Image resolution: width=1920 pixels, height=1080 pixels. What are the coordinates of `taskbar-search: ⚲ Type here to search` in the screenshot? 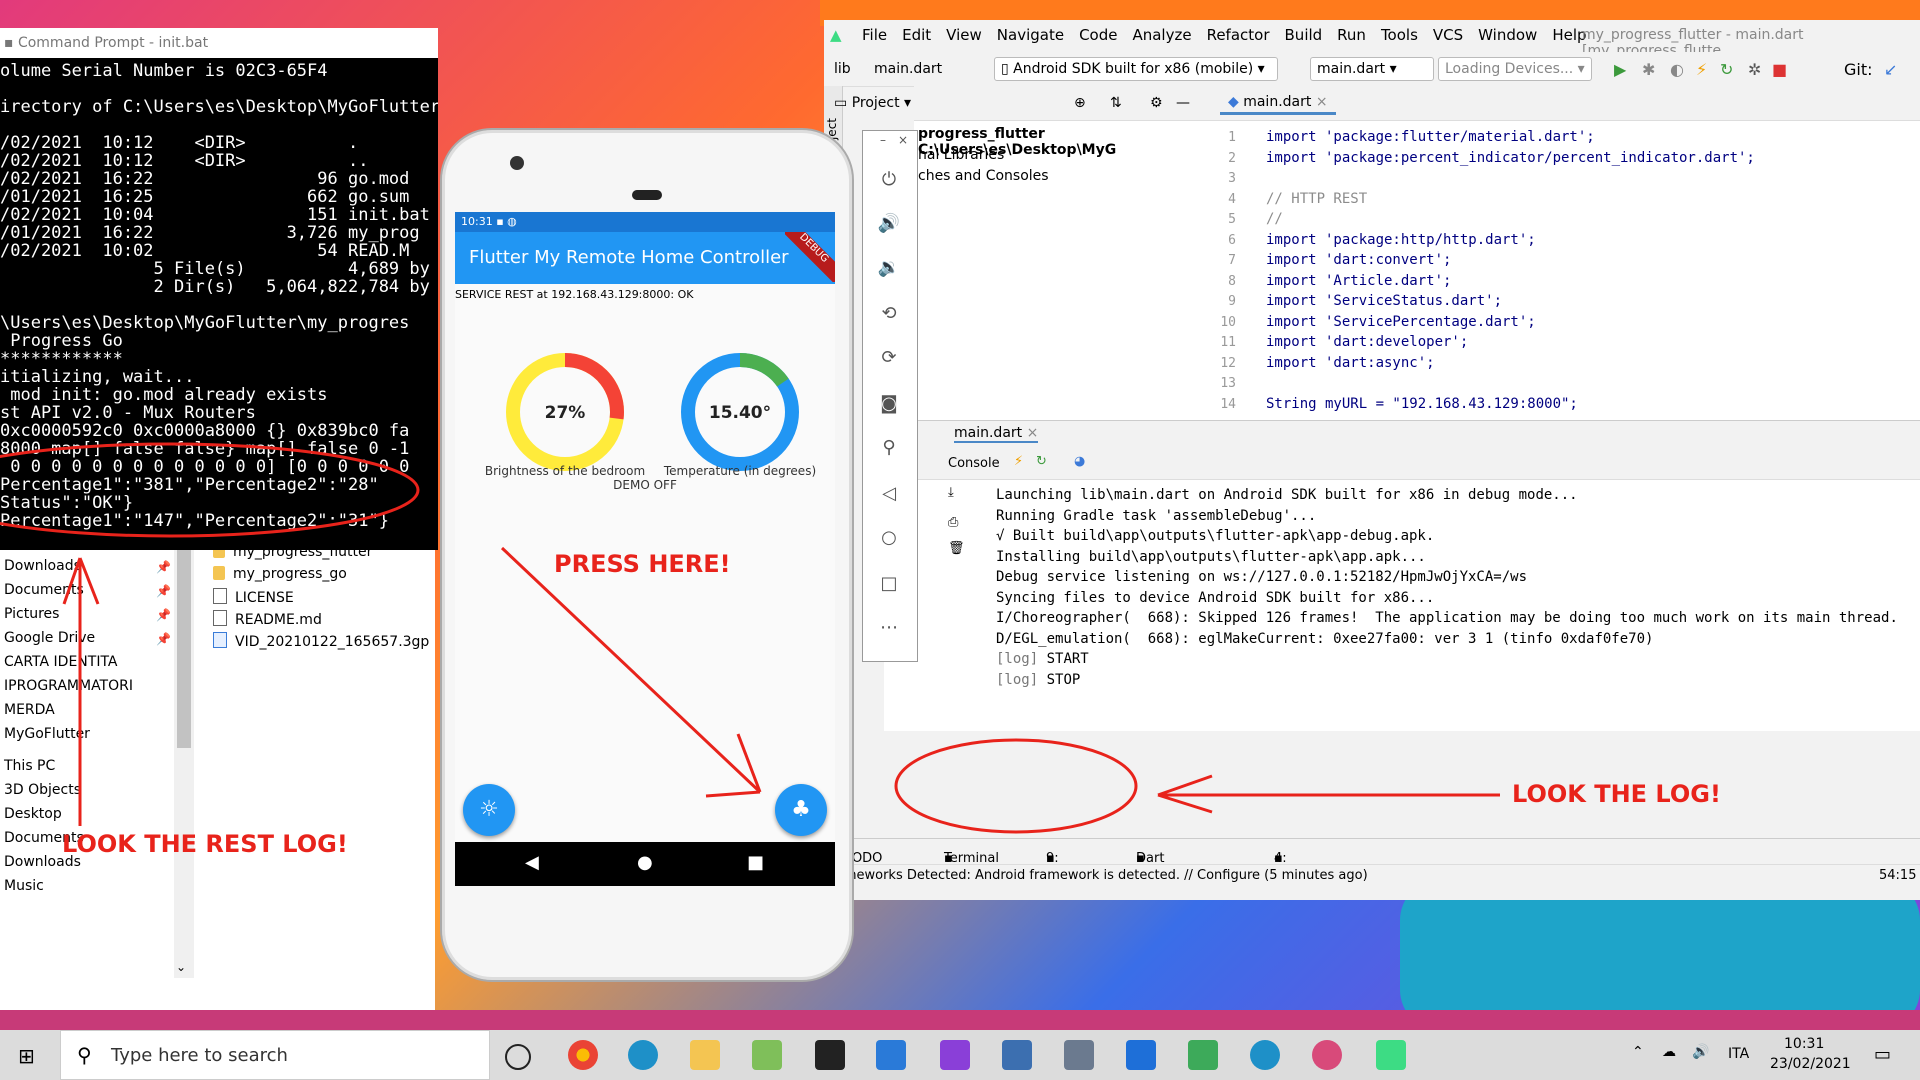 It's located at (275, 1055).